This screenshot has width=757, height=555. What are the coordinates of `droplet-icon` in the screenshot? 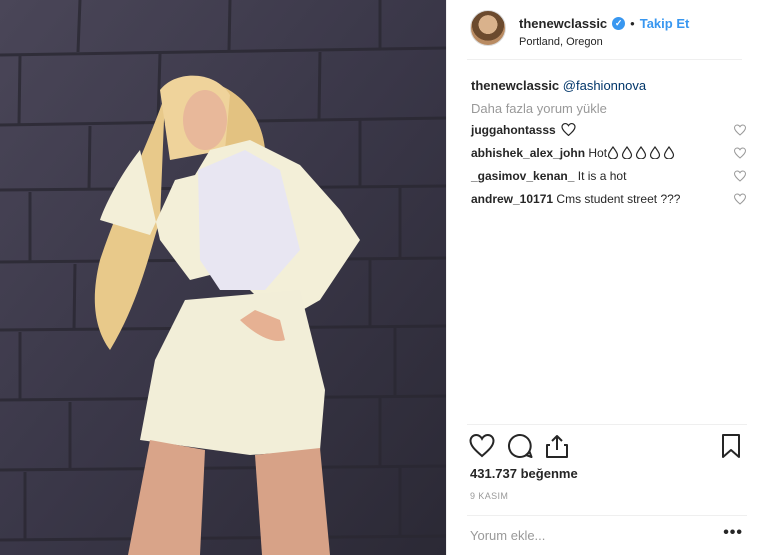 It's located at (641, 152).